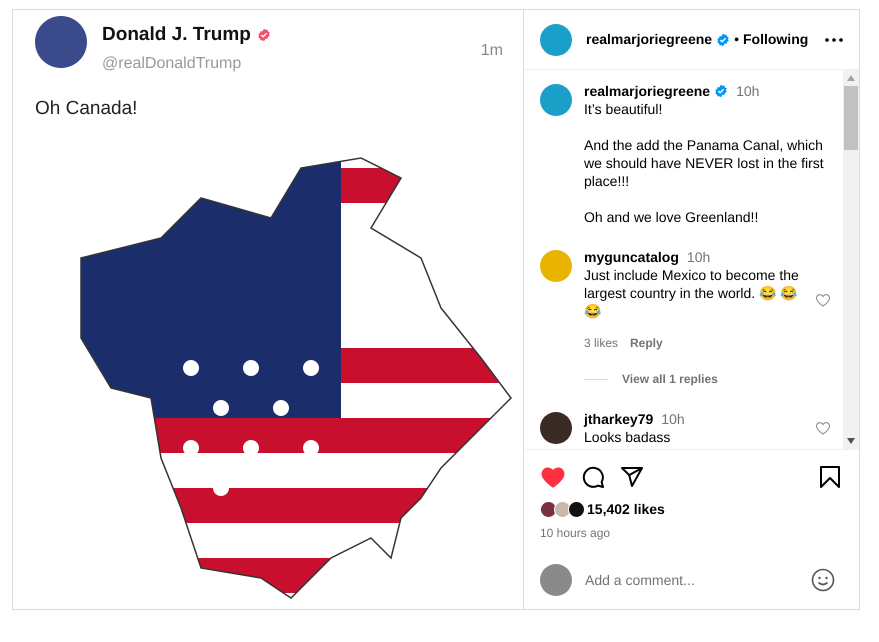 The height and width of the screenshot is (642, 879). Describe the element at coordinates (851, 441) in the screenshot. I see `scroll-down-icon` at that location.